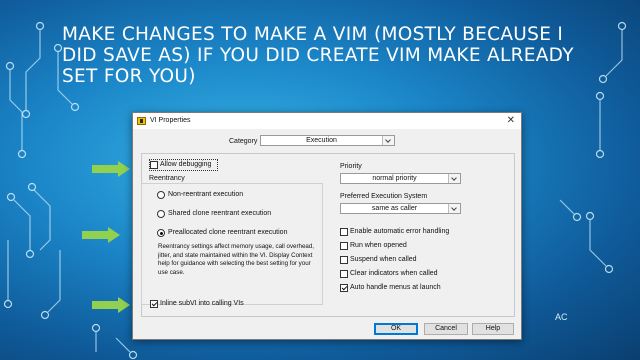 Image resolution: width=640 pixels, height=360 pixels. I want to click on labview-icon, so click(141, 121).